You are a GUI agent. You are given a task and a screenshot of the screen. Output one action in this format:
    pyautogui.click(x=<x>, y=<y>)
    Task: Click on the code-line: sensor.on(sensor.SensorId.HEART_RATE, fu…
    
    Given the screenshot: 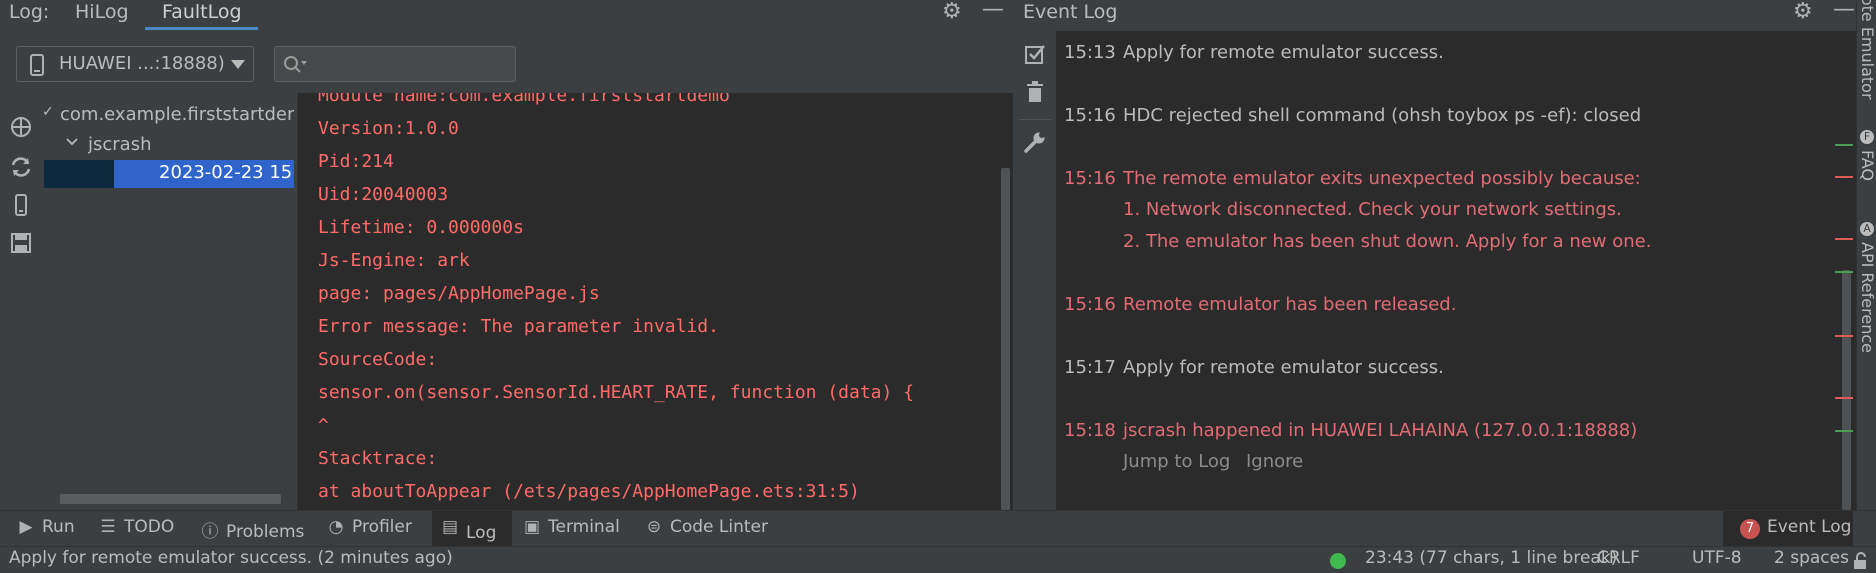 What is the action you would take?
    pyautogui.click(x=616, y=392)
    